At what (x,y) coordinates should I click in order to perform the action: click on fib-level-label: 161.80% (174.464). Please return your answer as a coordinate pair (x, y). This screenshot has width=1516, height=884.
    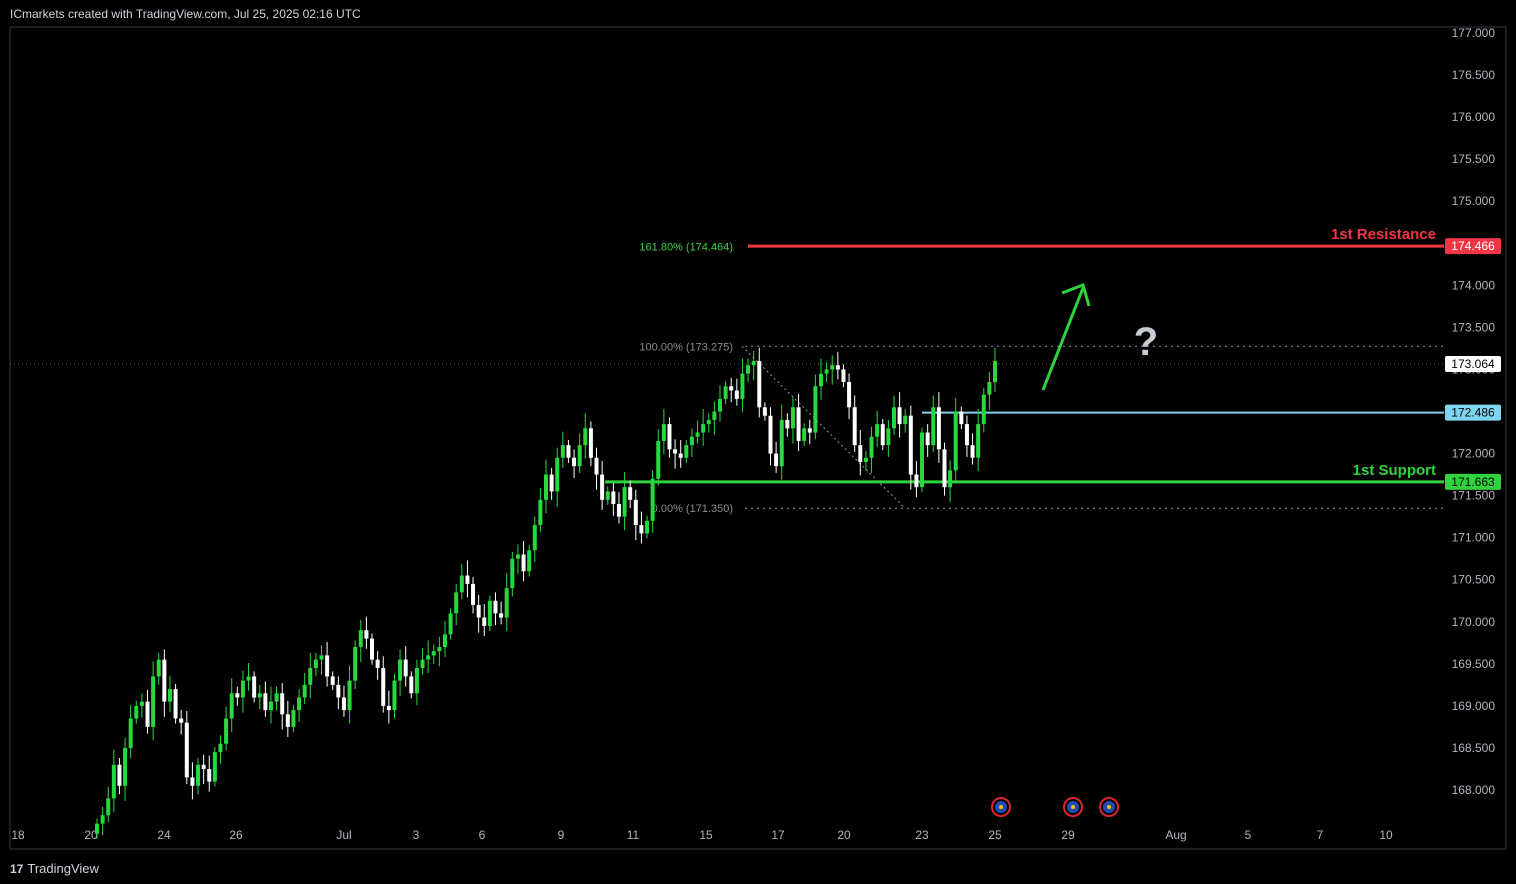
    Looking at the image, I should click on (686, 247).